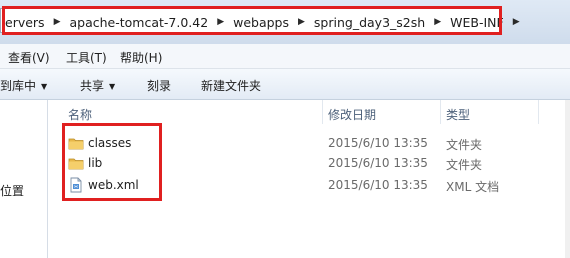 This screenshot has width=570, height=258. What do you see at coordinates (92, 86) in the screenshot?
I see `share-label: 共享` at bounding box center [92, 86].